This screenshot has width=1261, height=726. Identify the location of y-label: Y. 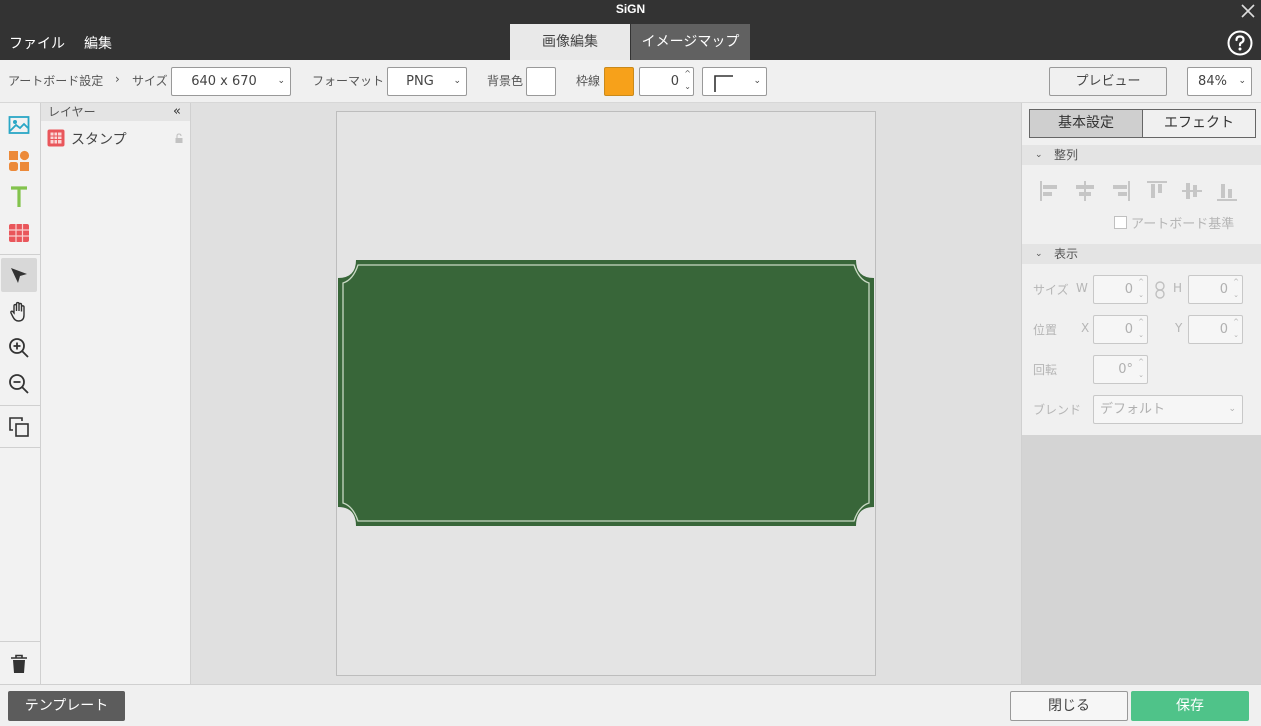
(1179, 328).